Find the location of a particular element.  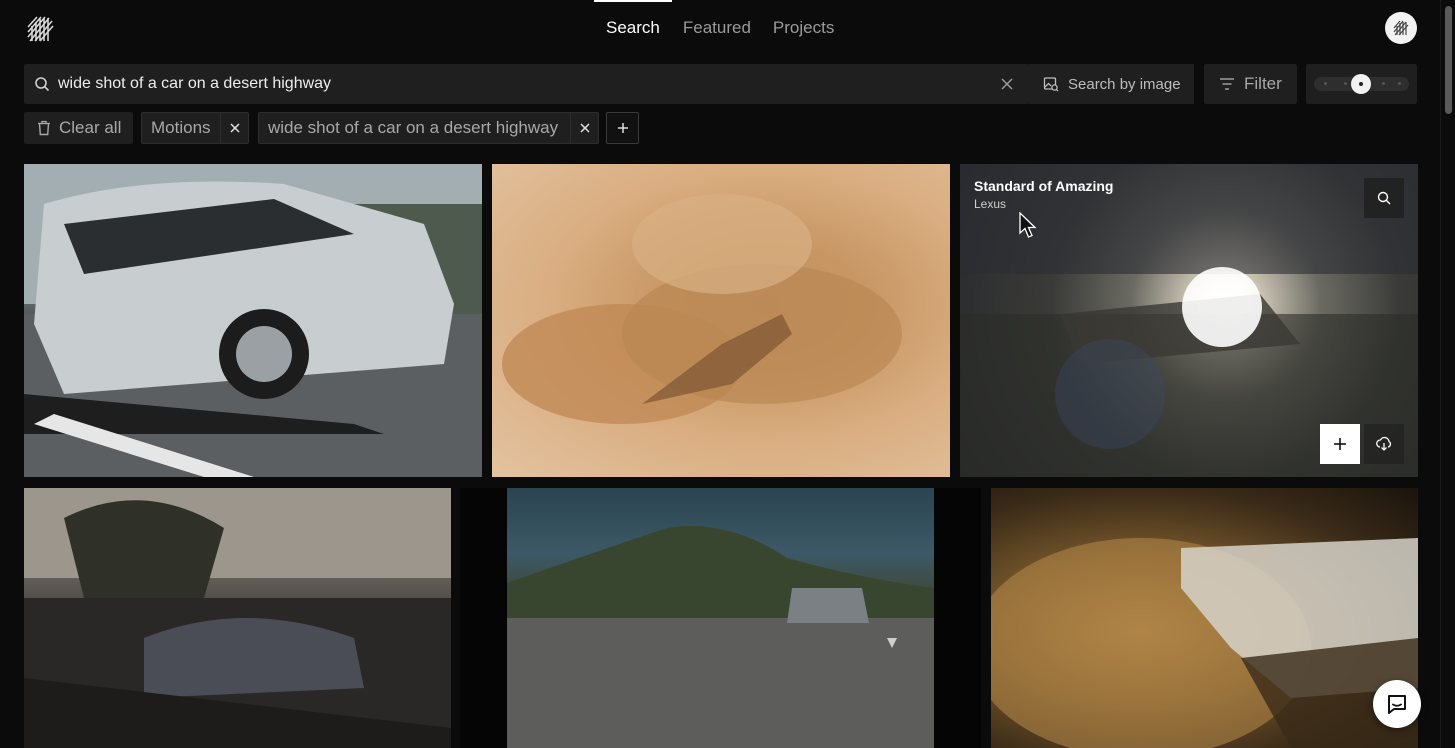

page-scrollbar is located at coordinates (1447, 374).